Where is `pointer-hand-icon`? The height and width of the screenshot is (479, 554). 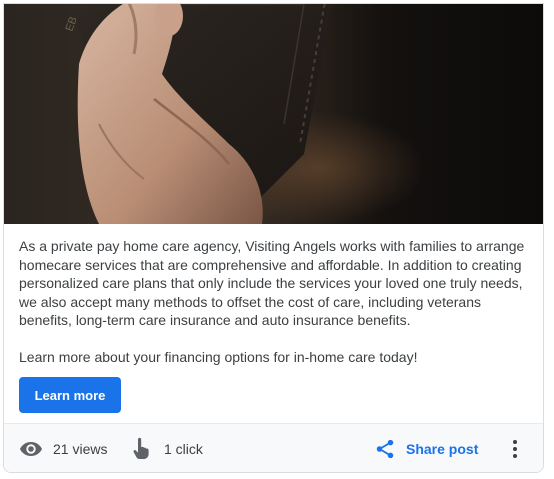 pointer-hand-icon is located at coordinates (141, 449).